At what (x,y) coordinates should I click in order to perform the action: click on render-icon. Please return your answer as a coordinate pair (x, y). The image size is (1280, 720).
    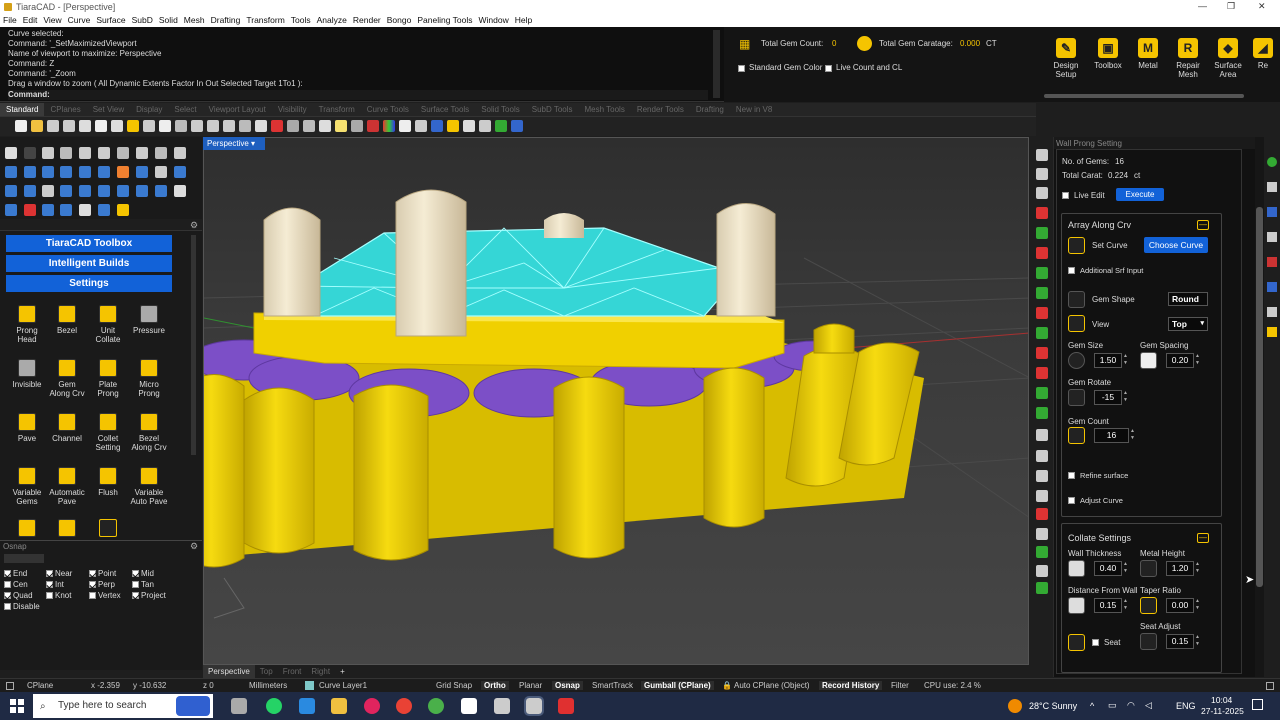
    Looking at the image, I should click on (404, 126).